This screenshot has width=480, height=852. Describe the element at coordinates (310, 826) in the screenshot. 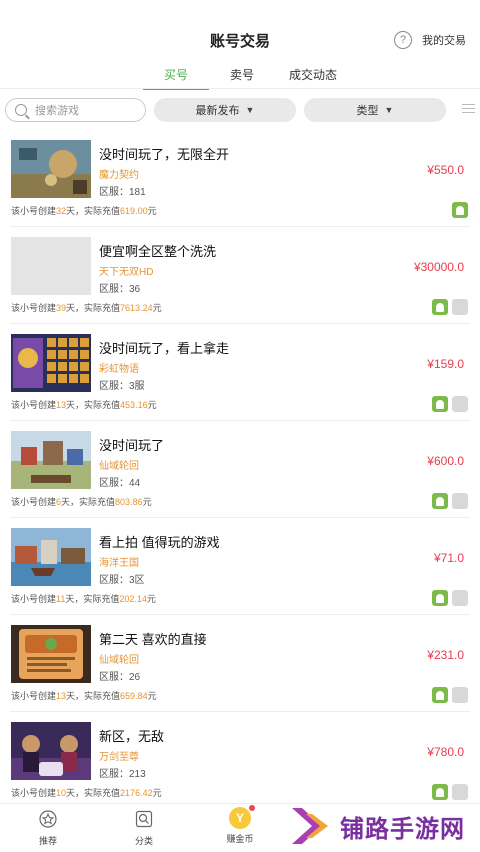

I see `watermark-chevron-icon` at that location.